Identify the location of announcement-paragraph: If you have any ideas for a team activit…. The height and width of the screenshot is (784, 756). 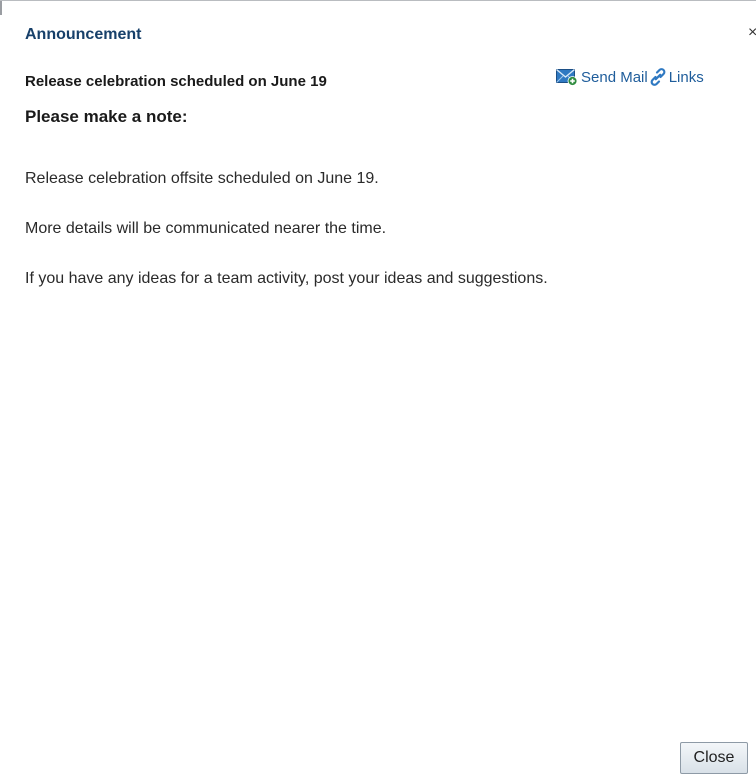
(286, 278).